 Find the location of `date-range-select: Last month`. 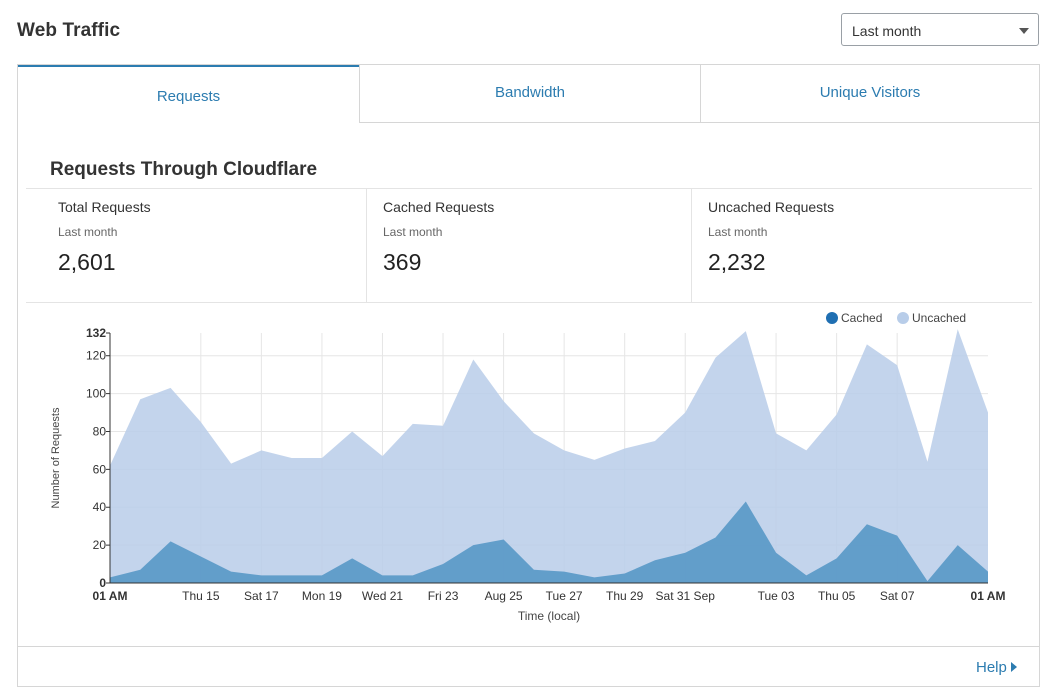

date-range-select: Last month is located at coordinates (940, 29).